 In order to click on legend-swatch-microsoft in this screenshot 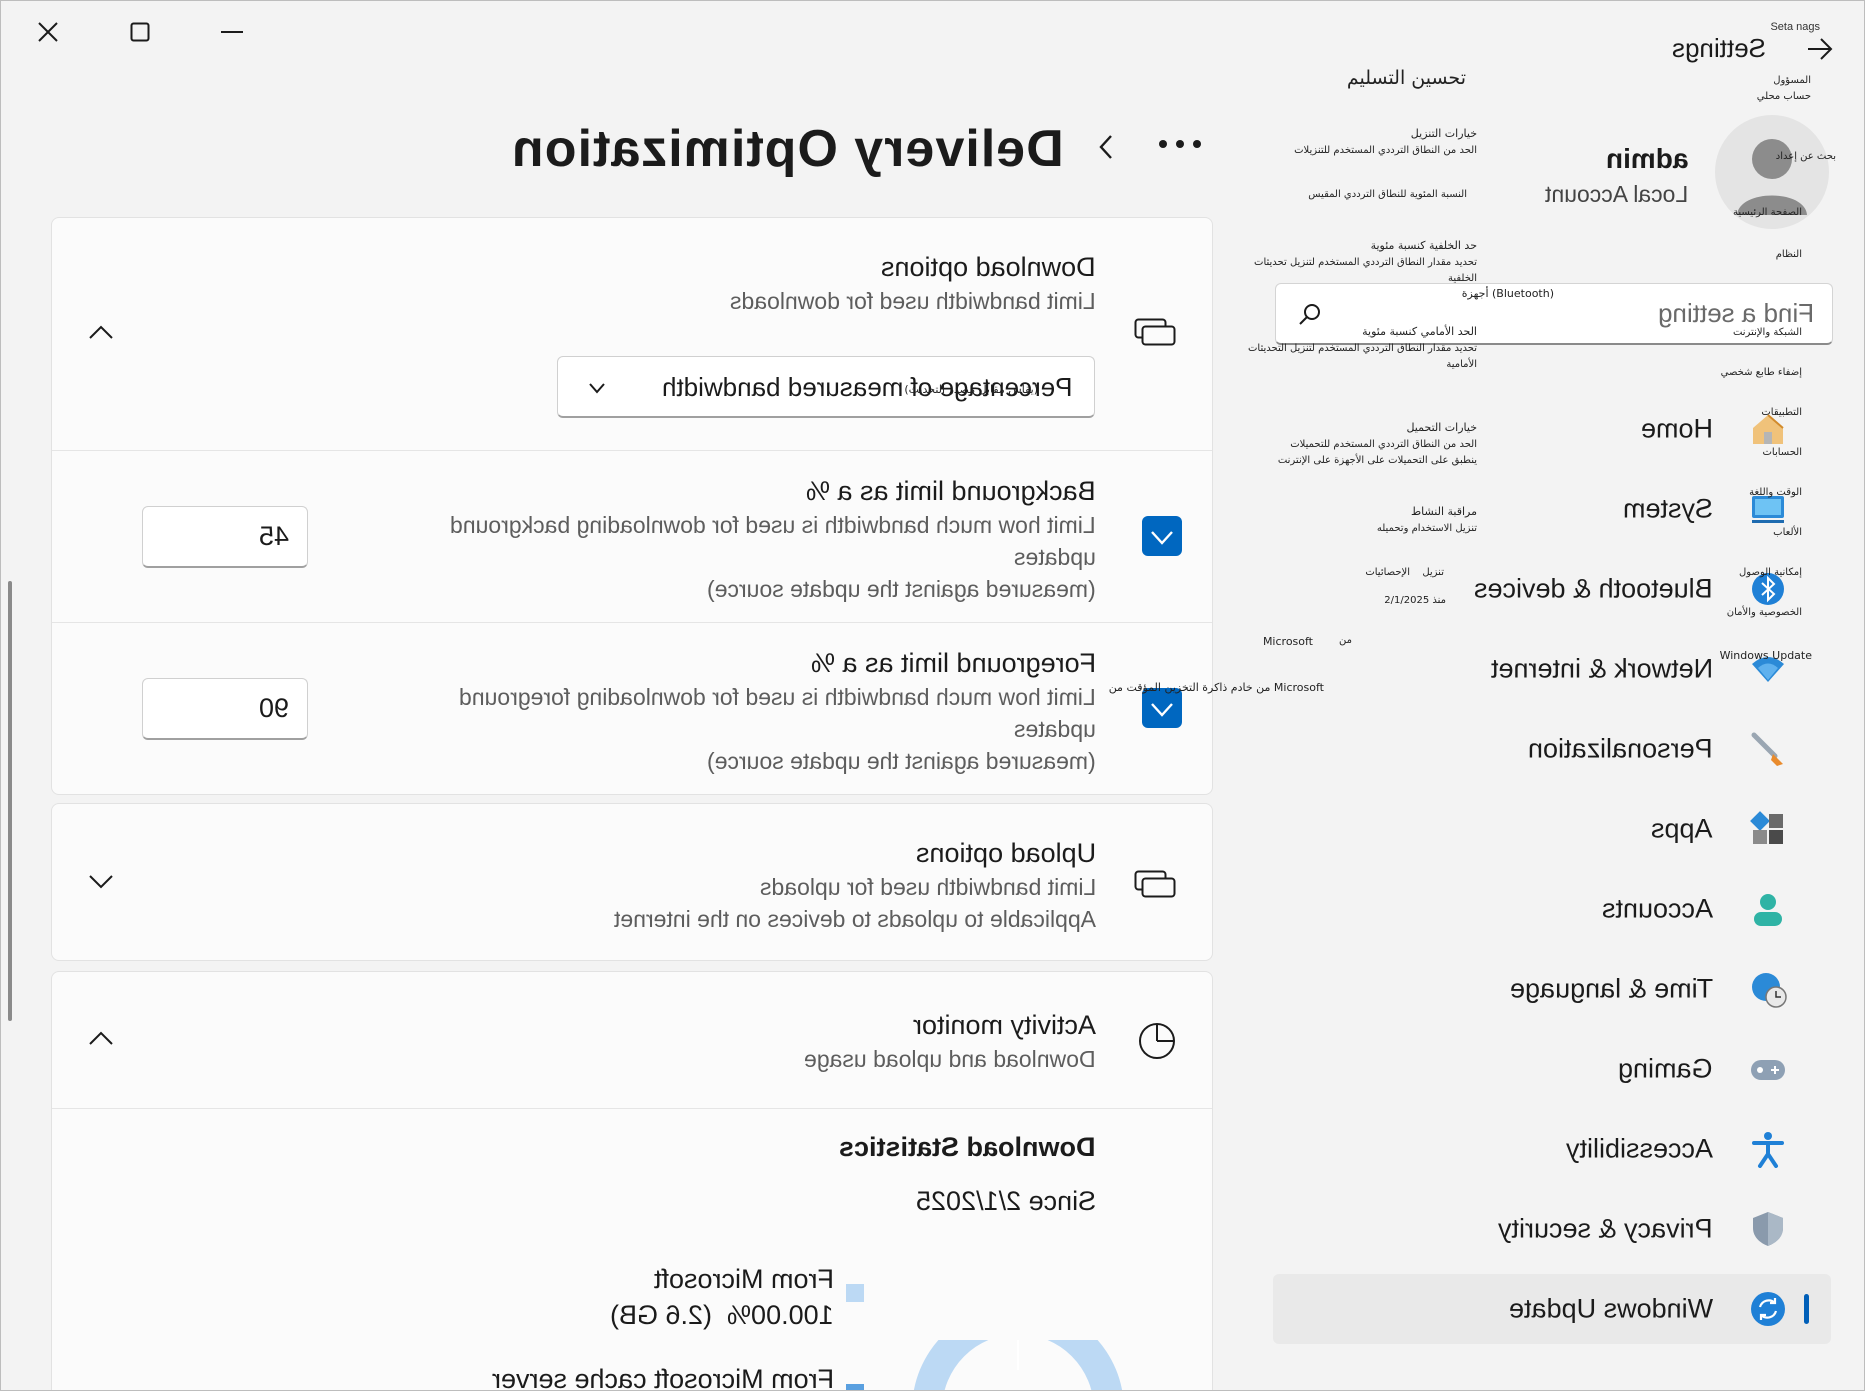, I will do `click(855, 1293)`.